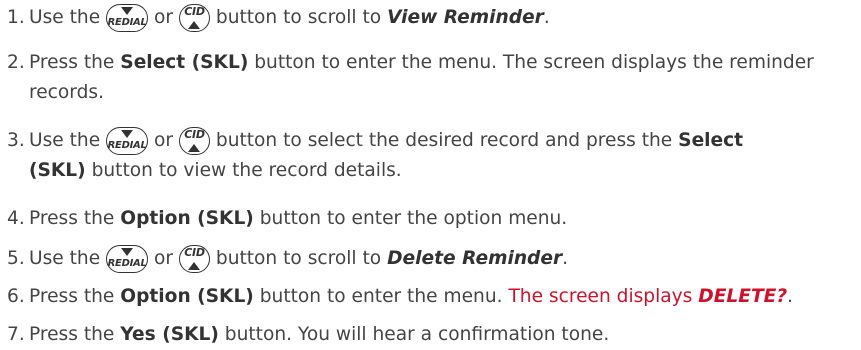  I want to click on key-name-continued: (SKL), so click(57, 170).